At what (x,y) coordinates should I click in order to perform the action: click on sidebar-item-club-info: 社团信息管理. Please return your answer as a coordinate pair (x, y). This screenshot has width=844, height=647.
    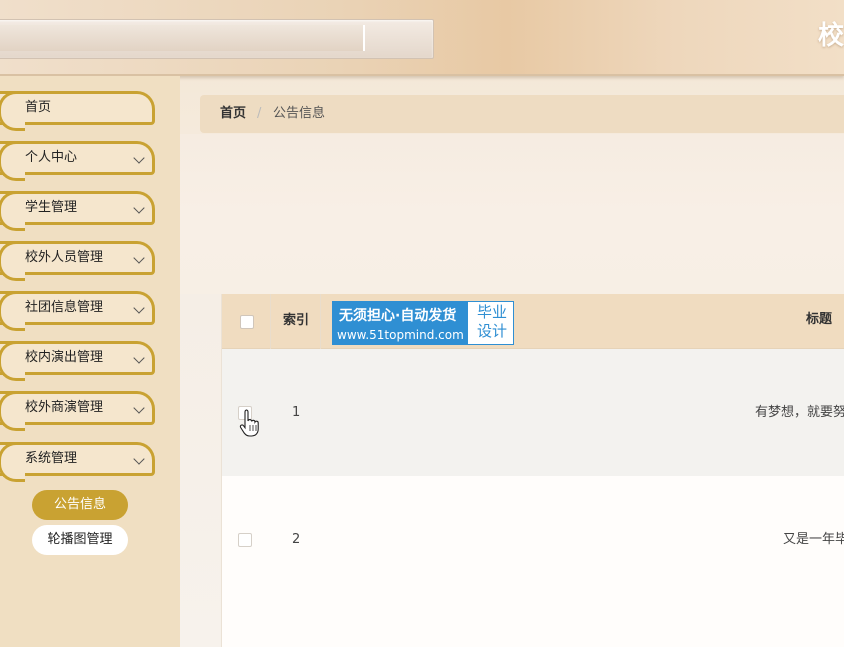
    Looking at the image, I should click on (77, 311).